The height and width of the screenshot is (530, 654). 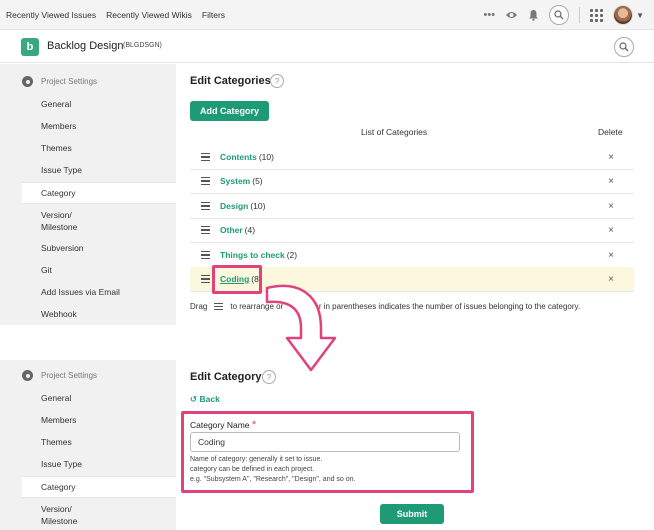 I want to click on category-row: Other (4) ×, so click(x=412, y=230).